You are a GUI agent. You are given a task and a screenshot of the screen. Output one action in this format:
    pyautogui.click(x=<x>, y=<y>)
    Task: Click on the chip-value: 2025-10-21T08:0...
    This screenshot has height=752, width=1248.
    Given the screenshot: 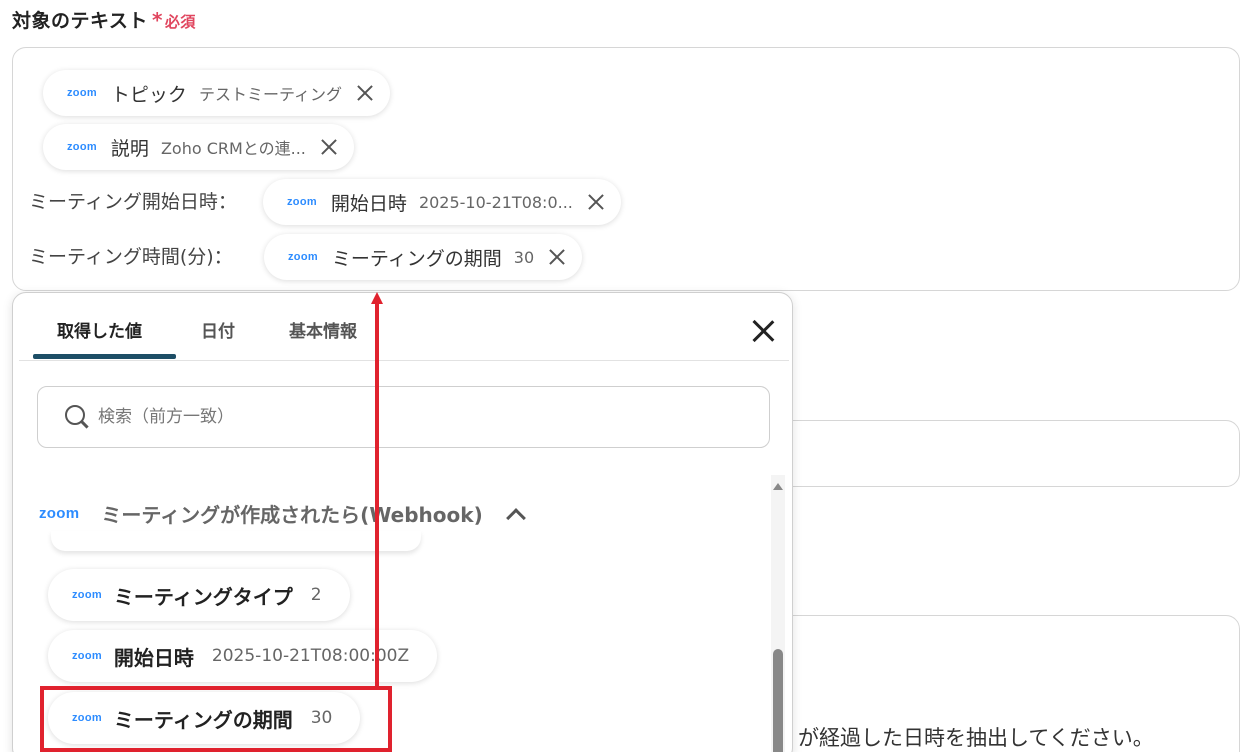 What is the action you would take?
    pyautogui.click(x=495, y=202)
    